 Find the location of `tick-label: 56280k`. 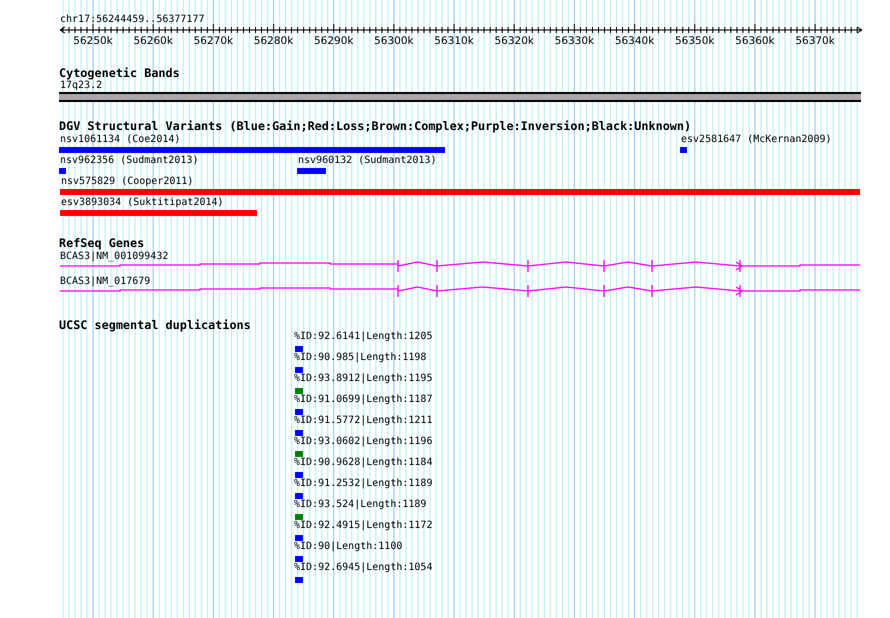

tick-label: 56280k is located at coordinates (273, 41).